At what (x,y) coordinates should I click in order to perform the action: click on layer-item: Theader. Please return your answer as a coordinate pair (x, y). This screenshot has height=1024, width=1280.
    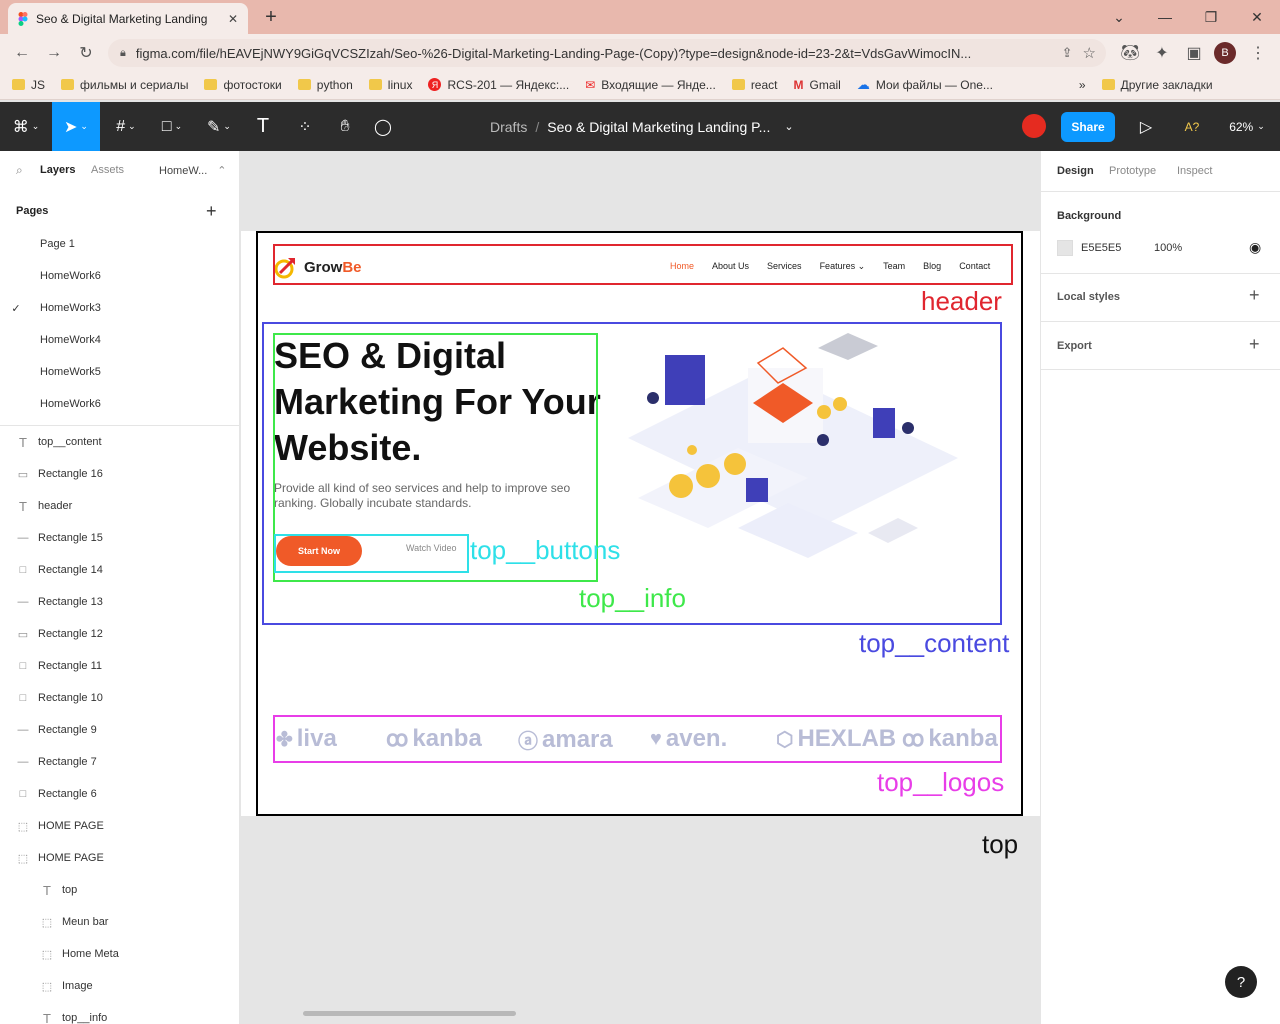
    Looking at the image, I should click on (120, 506).